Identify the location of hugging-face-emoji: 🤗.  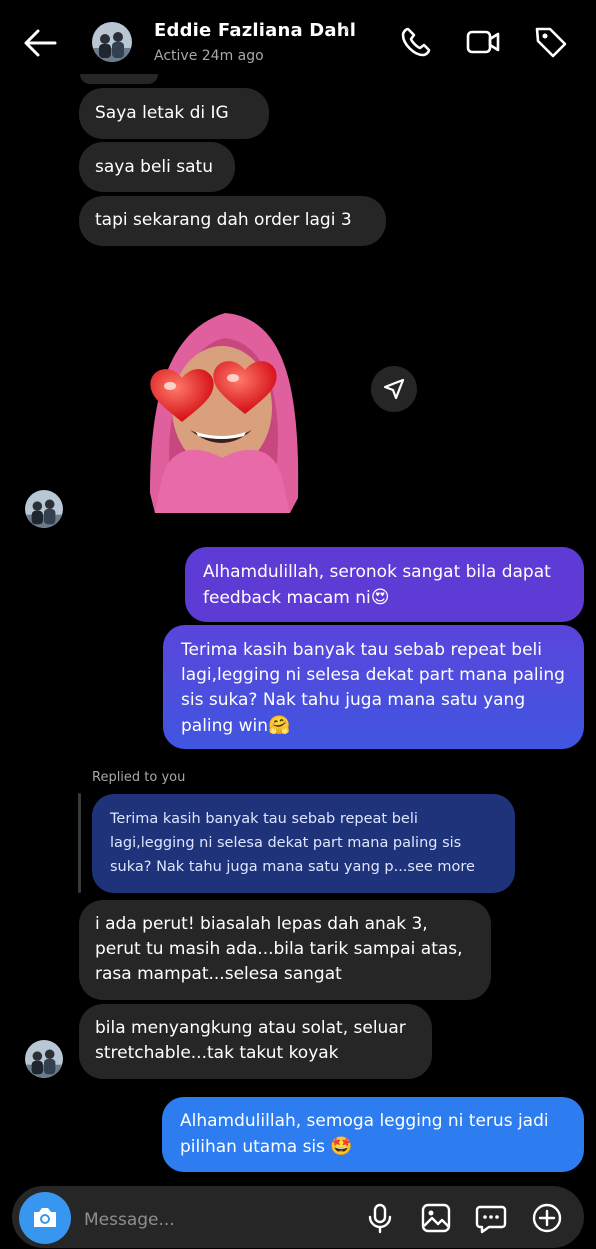
(279, 725).